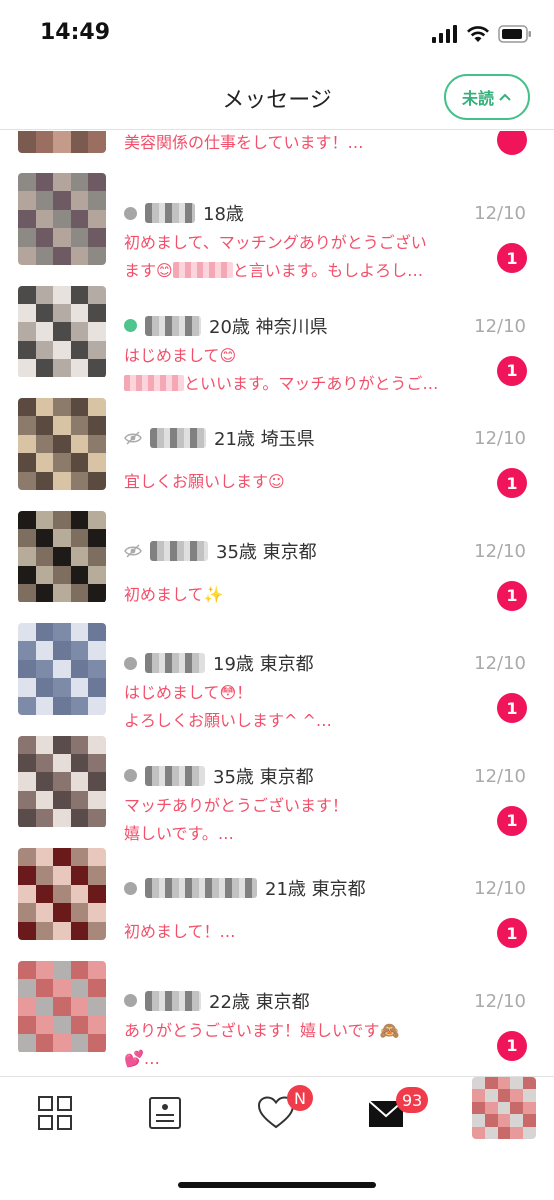 Image resolution: width=554 pixels, height=1200 pixels. I want to click on profile-line: 22歳 東京都, so click(217, 1001).